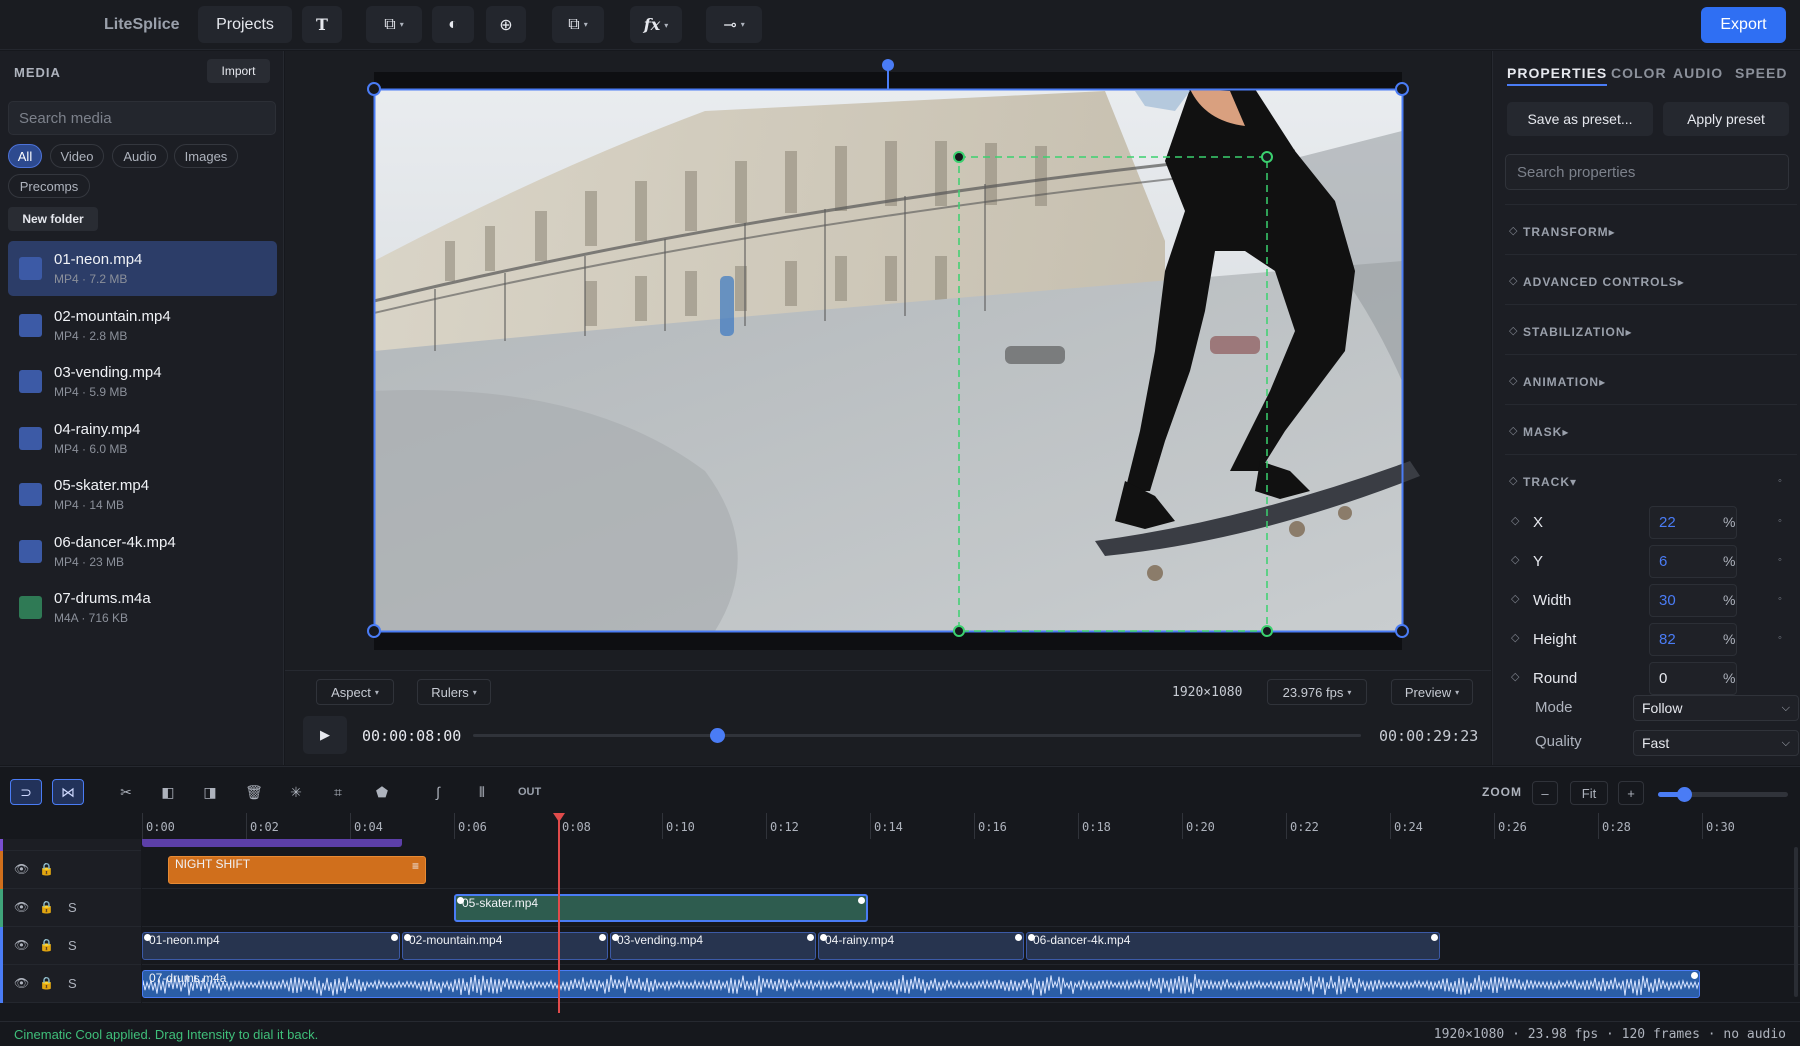  What do you see at coordinates (482, 792) in the screenshot?
I see `audio-levels-icon: ⫴` at bounding box center [482, 792].